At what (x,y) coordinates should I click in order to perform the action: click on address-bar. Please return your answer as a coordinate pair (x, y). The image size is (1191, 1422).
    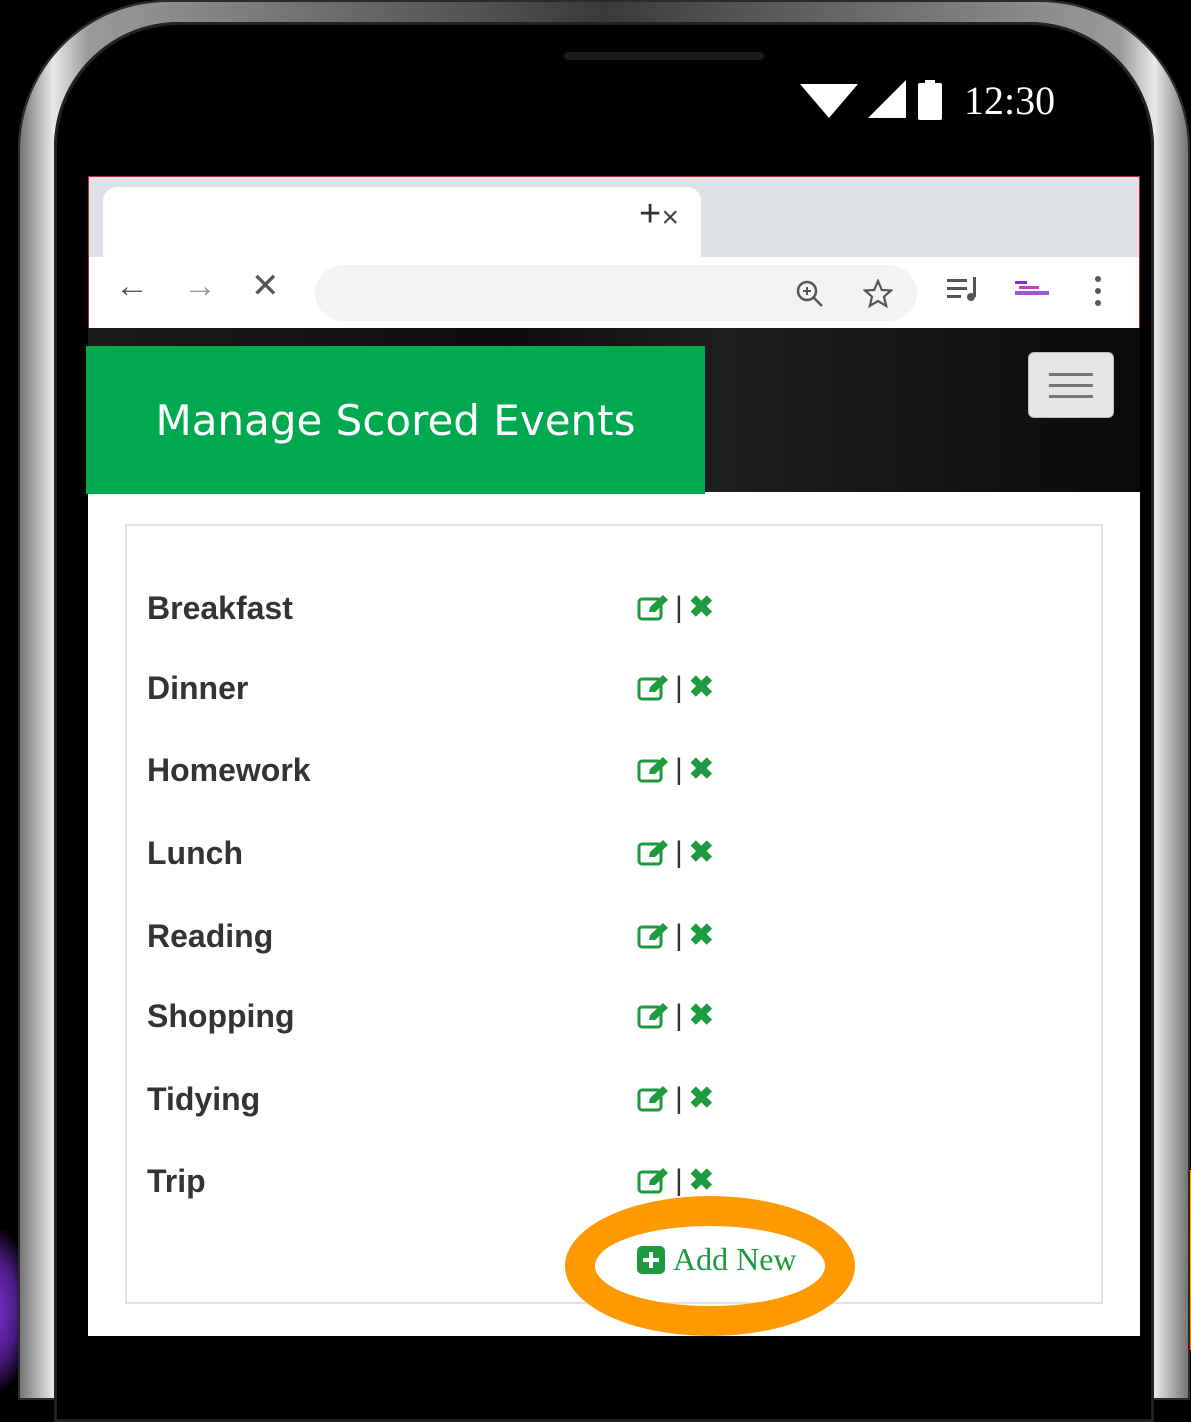
    Looking at the image, I should click on (616, 293).